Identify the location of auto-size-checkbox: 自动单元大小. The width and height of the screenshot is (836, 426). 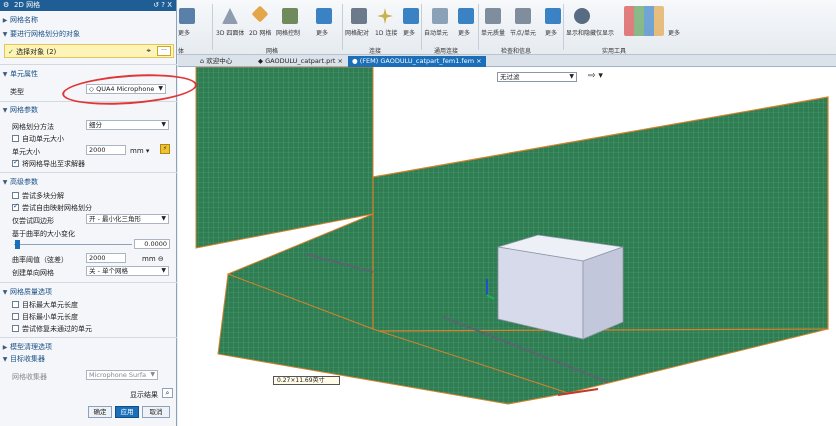
(100, 139).